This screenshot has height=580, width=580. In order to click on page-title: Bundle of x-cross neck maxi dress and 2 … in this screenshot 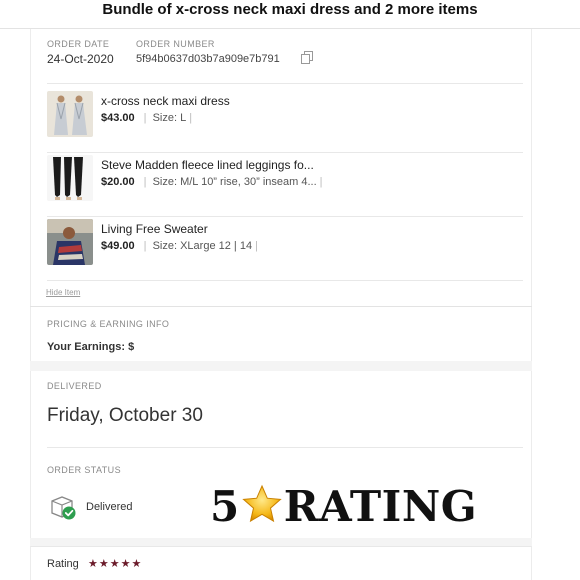, I will do `click(290, 9)`.